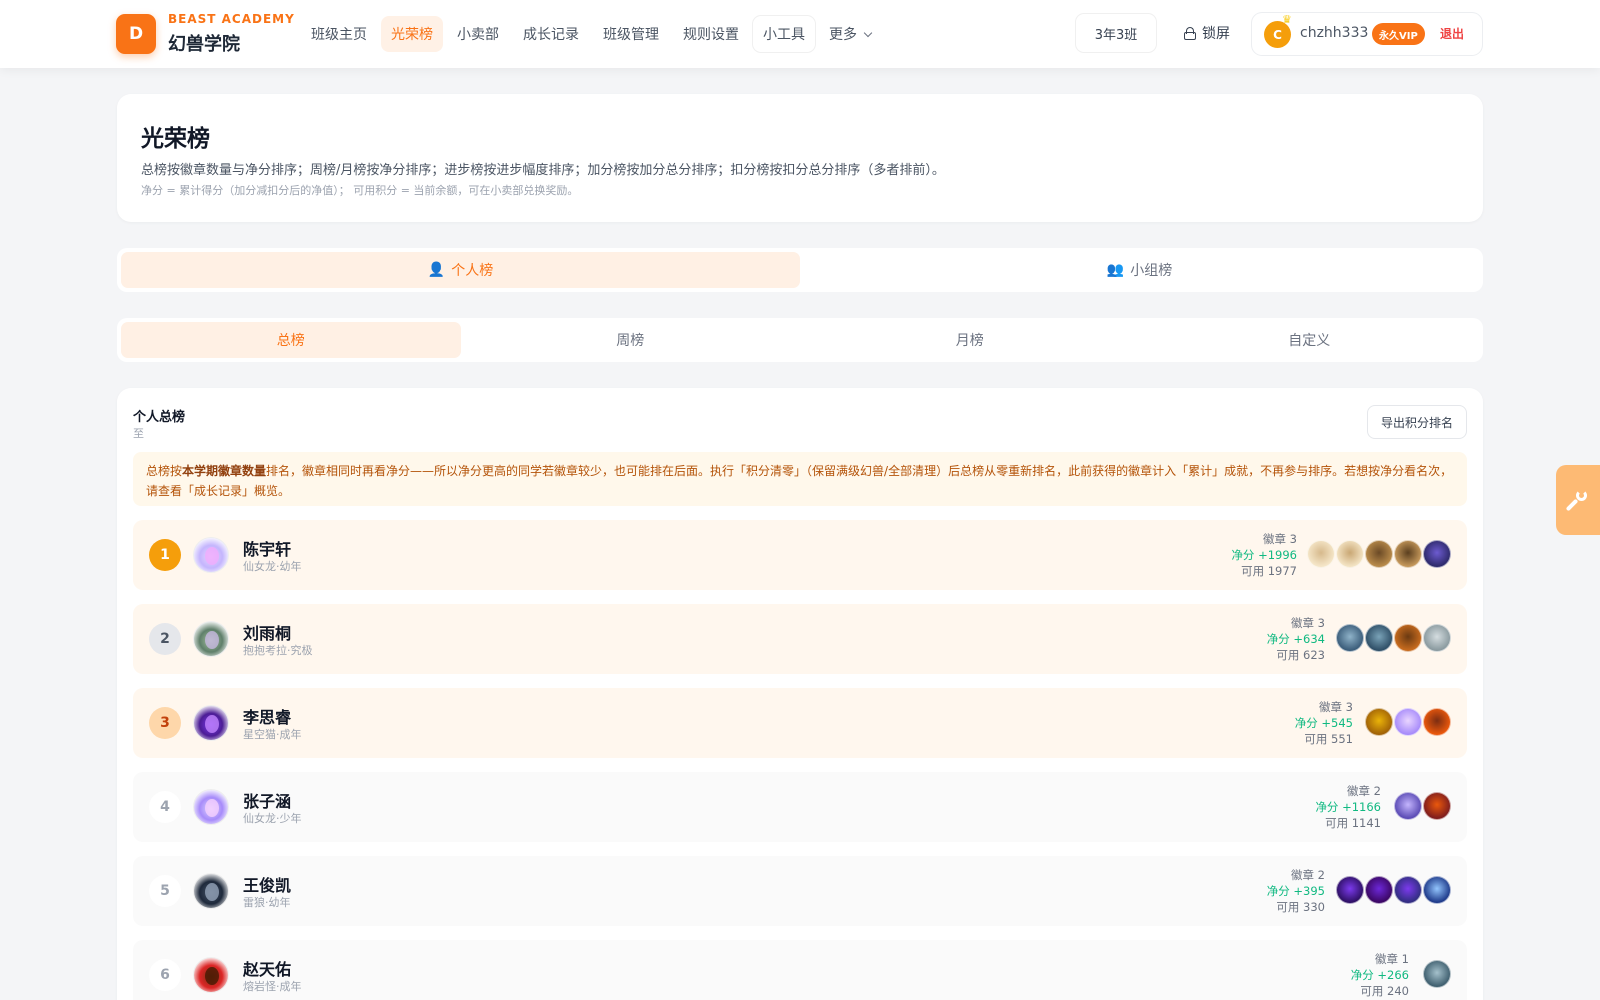  Describe the element at coordinates (278, 650) in the screenshot. I see `pet-info: 抱抱考拉·究极` at that location.